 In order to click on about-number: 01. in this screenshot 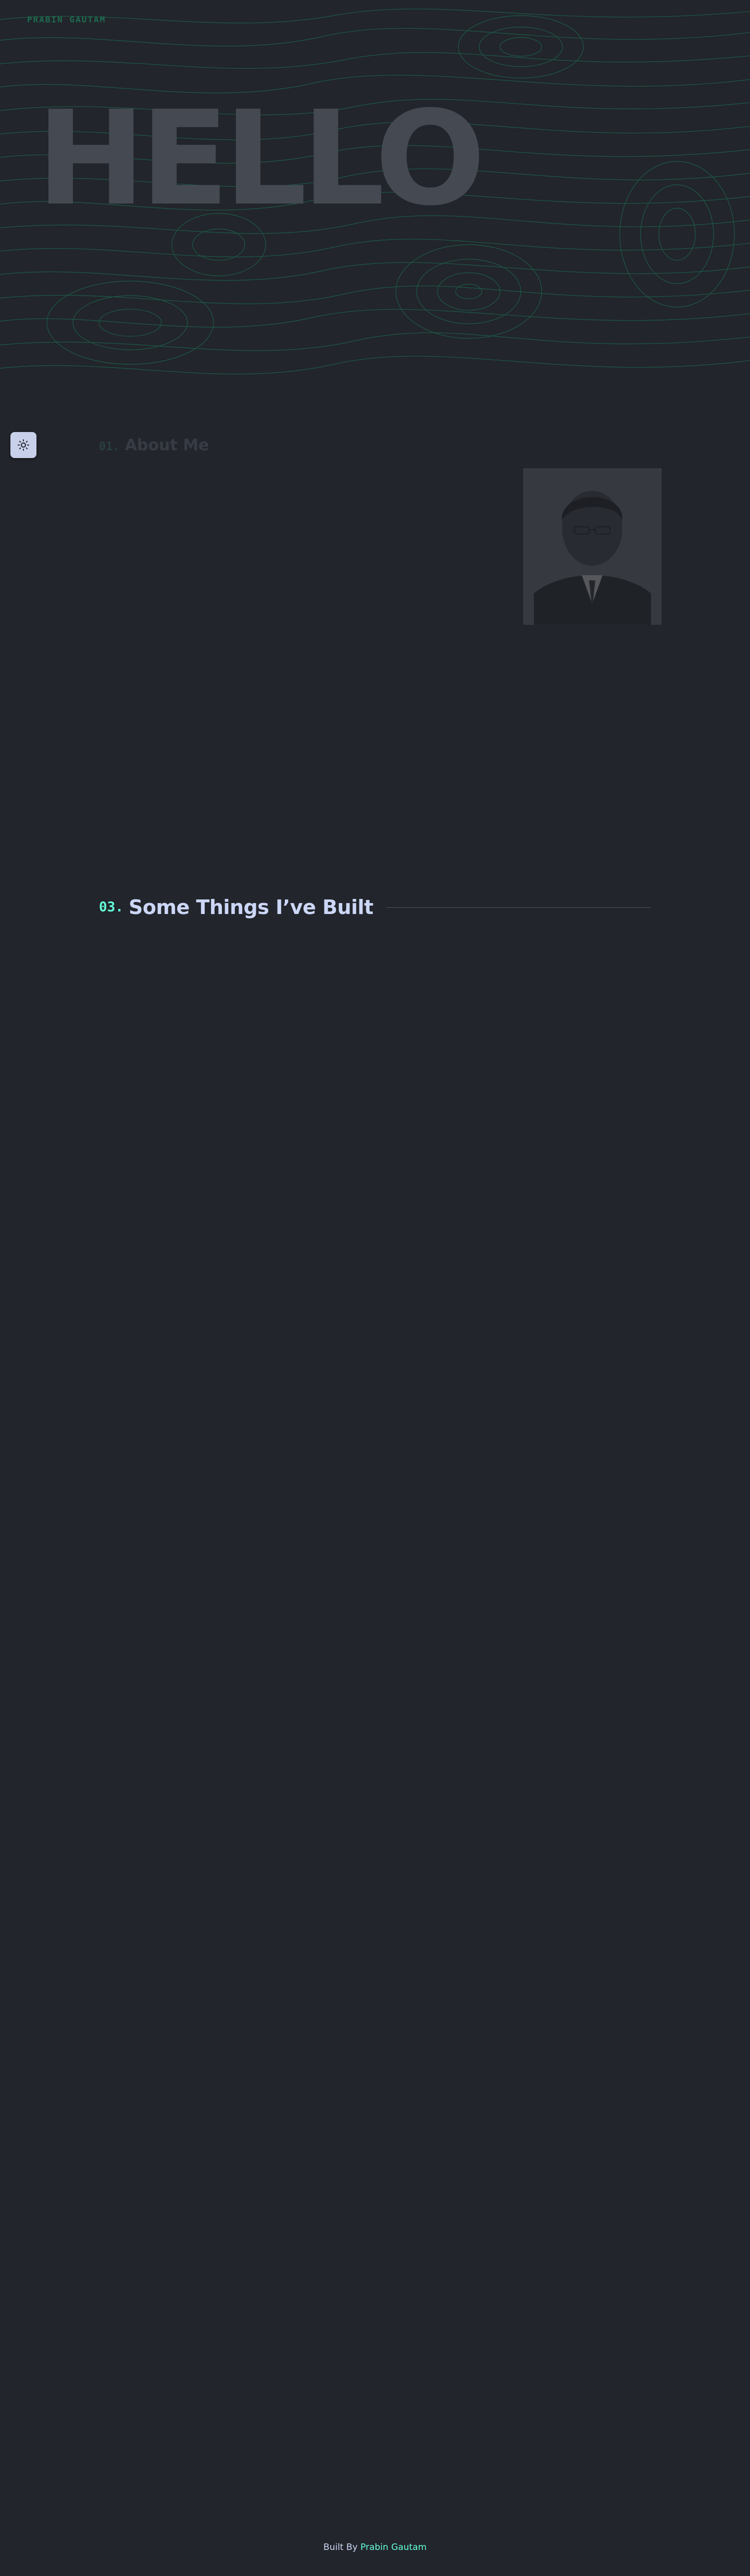, I will do `click(109, 446)`.